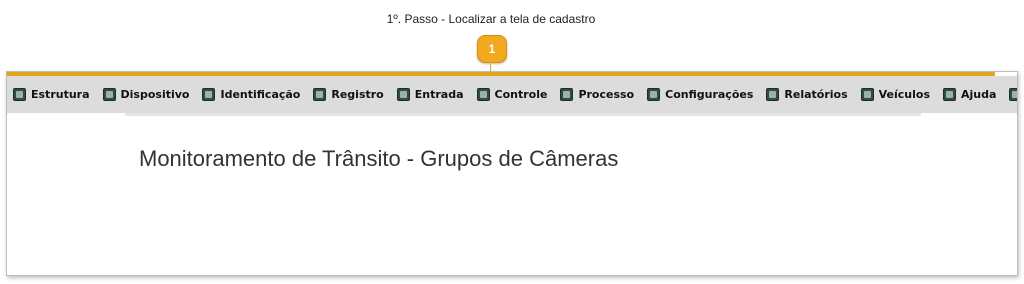 The width and height of the screenshot is (1024, 284). Describe the element at coordinates (606, 94) in the screenshot. I see `menu-item-label: Processo` at that location.